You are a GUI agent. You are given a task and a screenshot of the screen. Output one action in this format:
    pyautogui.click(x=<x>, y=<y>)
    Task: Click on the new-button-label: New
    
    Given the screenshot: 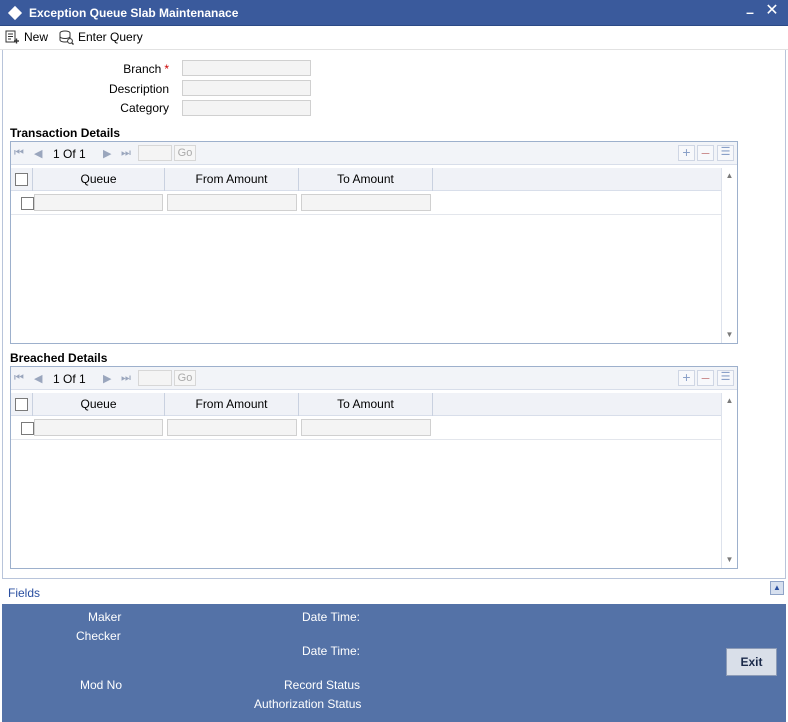 What is the action you would take?
    pyautogui.click(x=36, y=37)
    